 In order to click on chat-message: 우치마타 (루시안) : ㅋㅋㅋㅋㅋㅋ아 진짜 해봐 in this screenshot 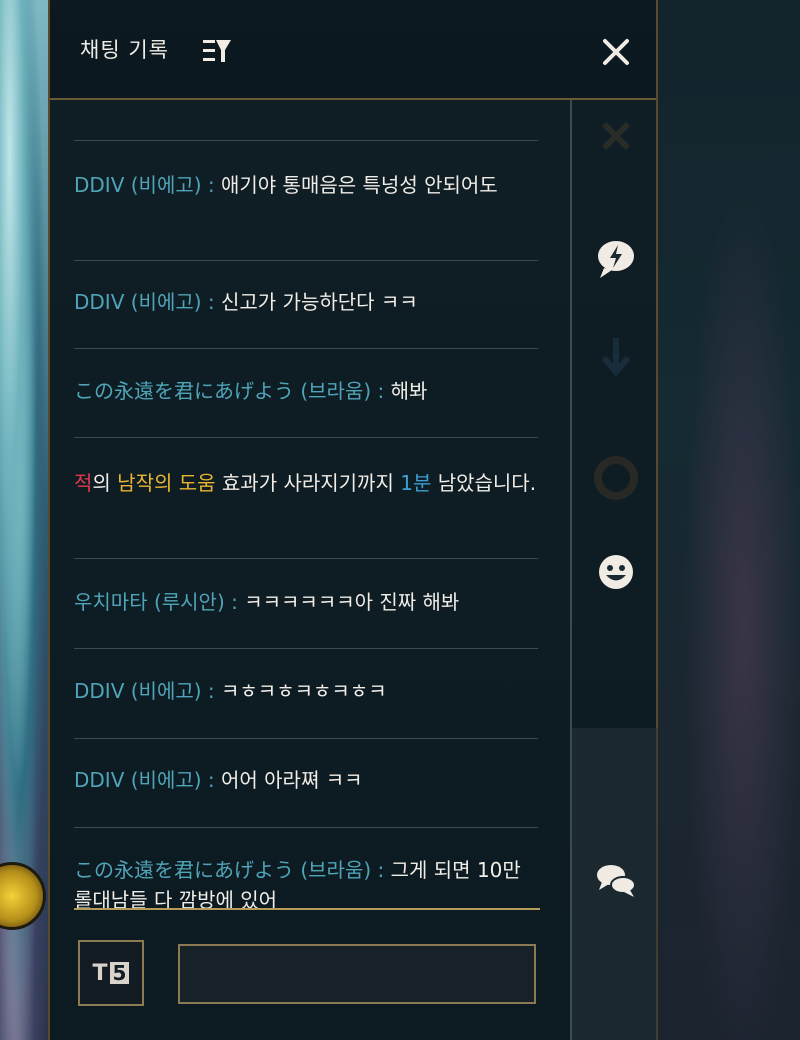, I will do `click(306, 602)`.